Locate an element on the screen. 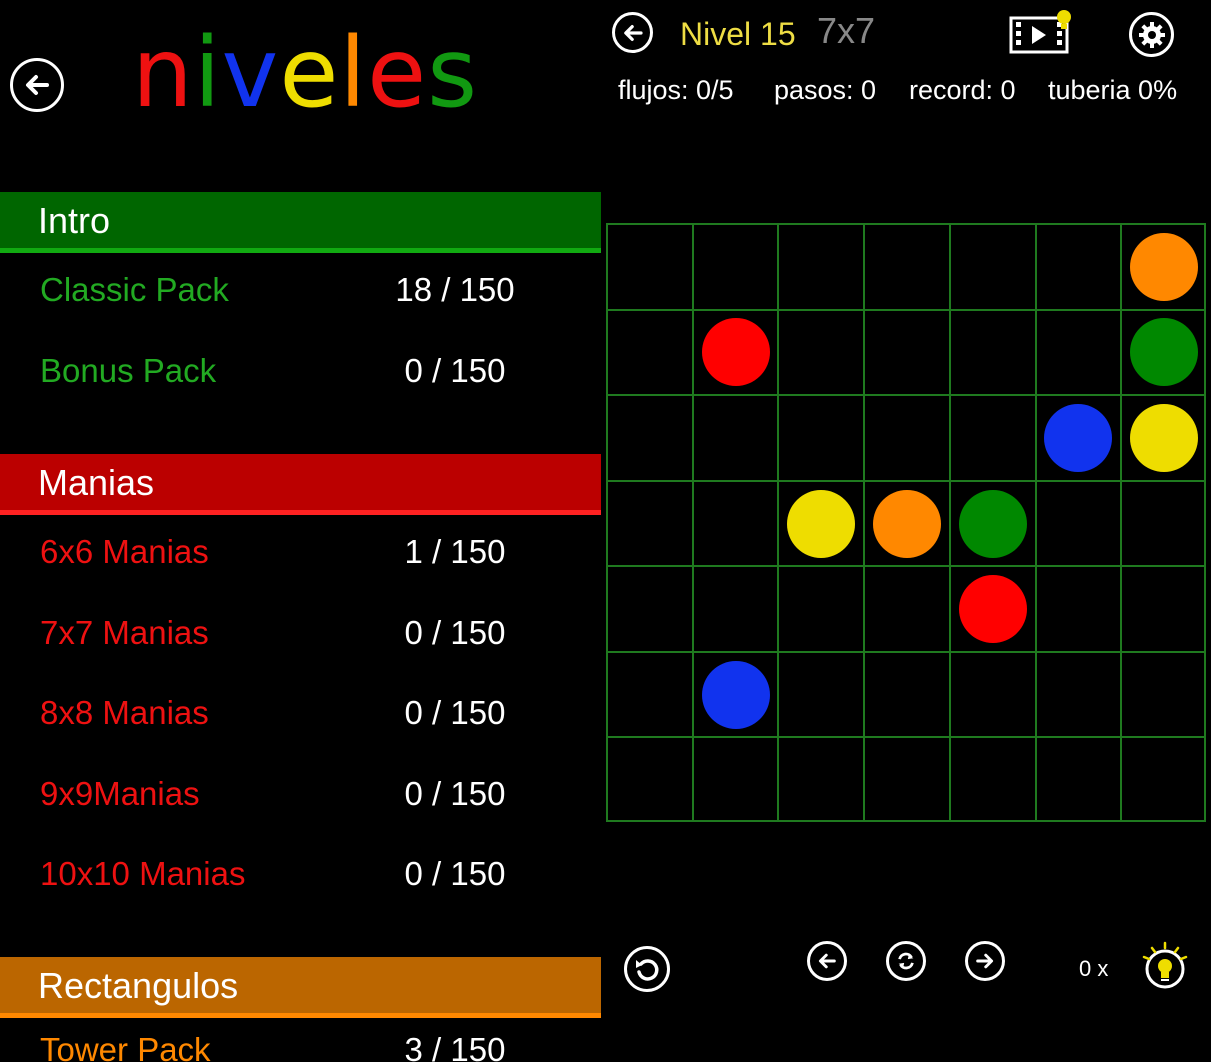  video-hint-icon is located at coordinates (1040, 32).